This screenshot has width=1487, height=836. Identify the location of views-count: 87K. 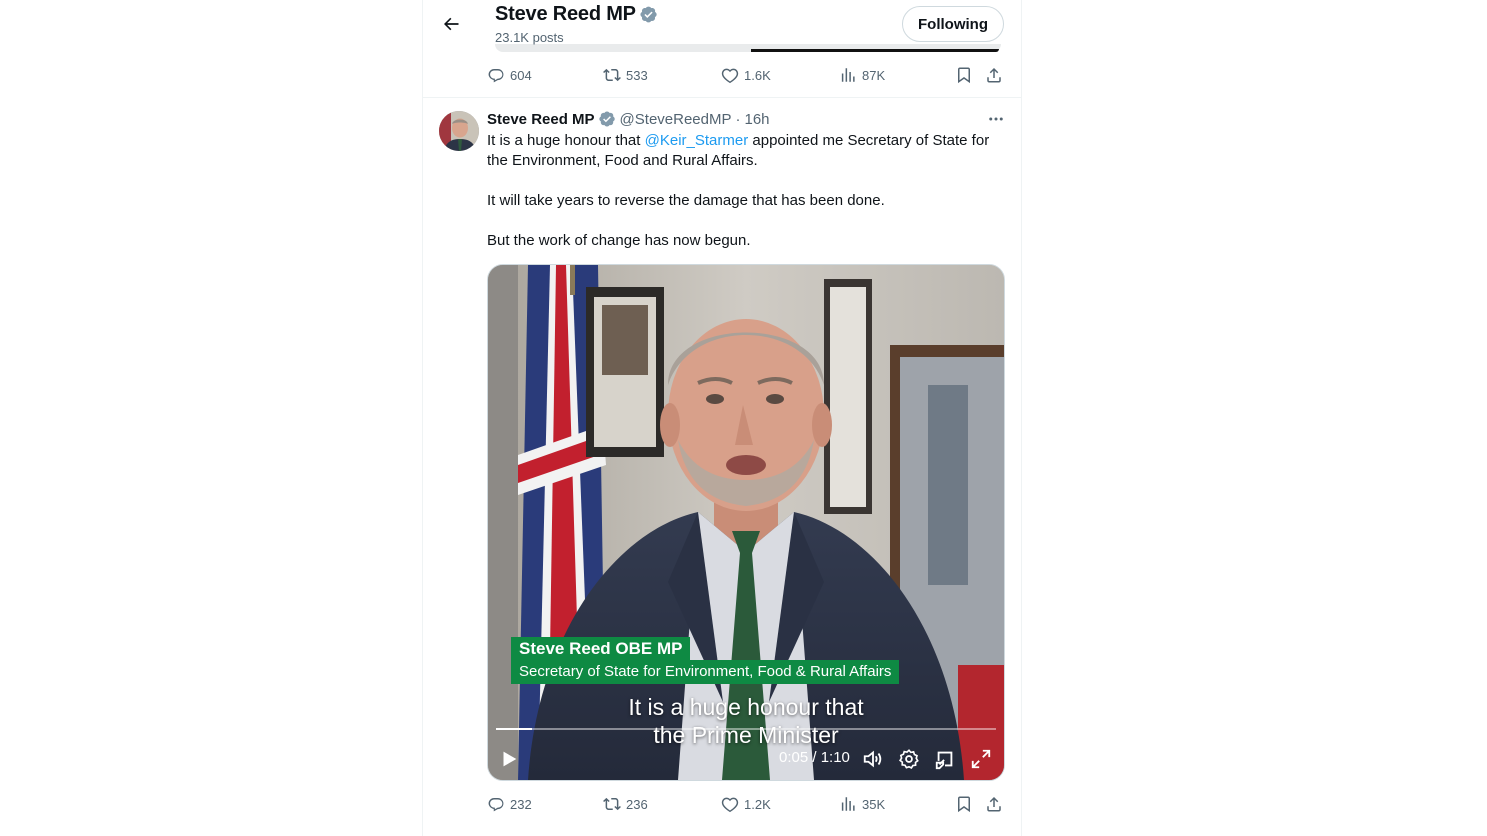
(874, 75).